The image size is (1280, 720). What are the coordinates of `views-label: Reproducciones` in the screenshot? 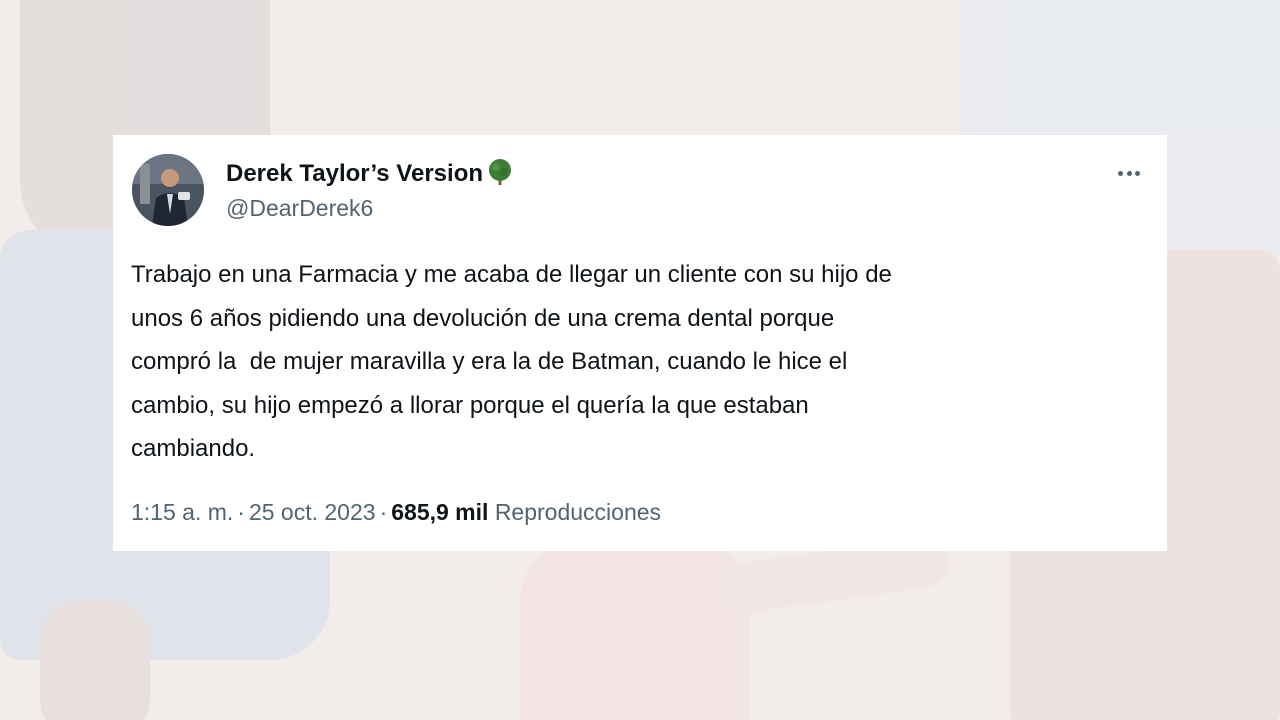 It's located at (578, 512).